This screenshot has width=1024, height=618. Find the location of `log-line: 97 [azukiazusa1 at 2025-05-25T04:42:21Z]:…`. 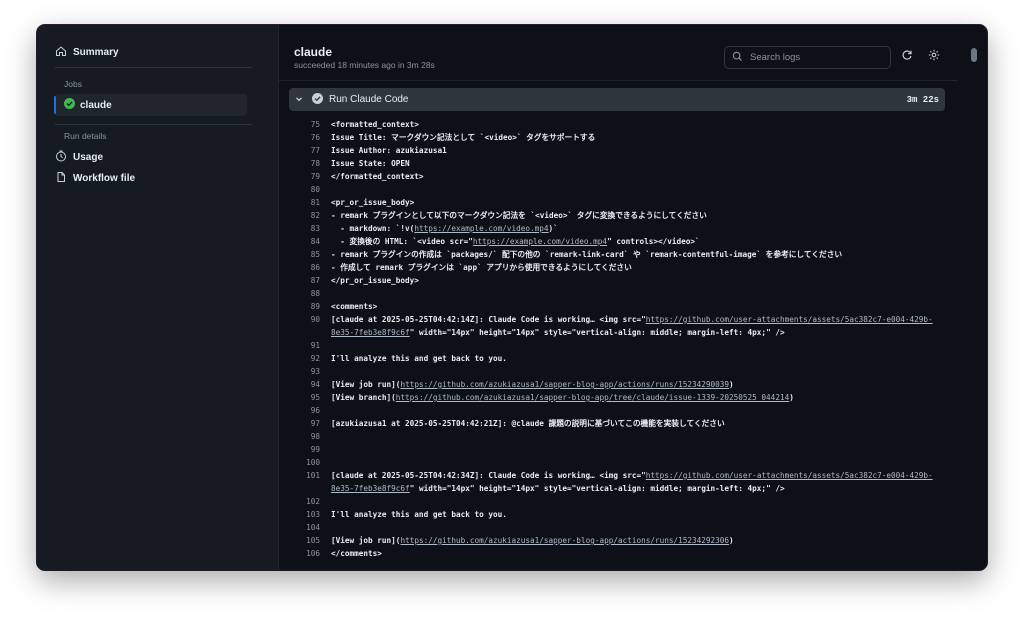

log-line: 97 [azukiazusa1 at 2025-05-25T04:42:21Z]:… is located at coordinates (617, 423).